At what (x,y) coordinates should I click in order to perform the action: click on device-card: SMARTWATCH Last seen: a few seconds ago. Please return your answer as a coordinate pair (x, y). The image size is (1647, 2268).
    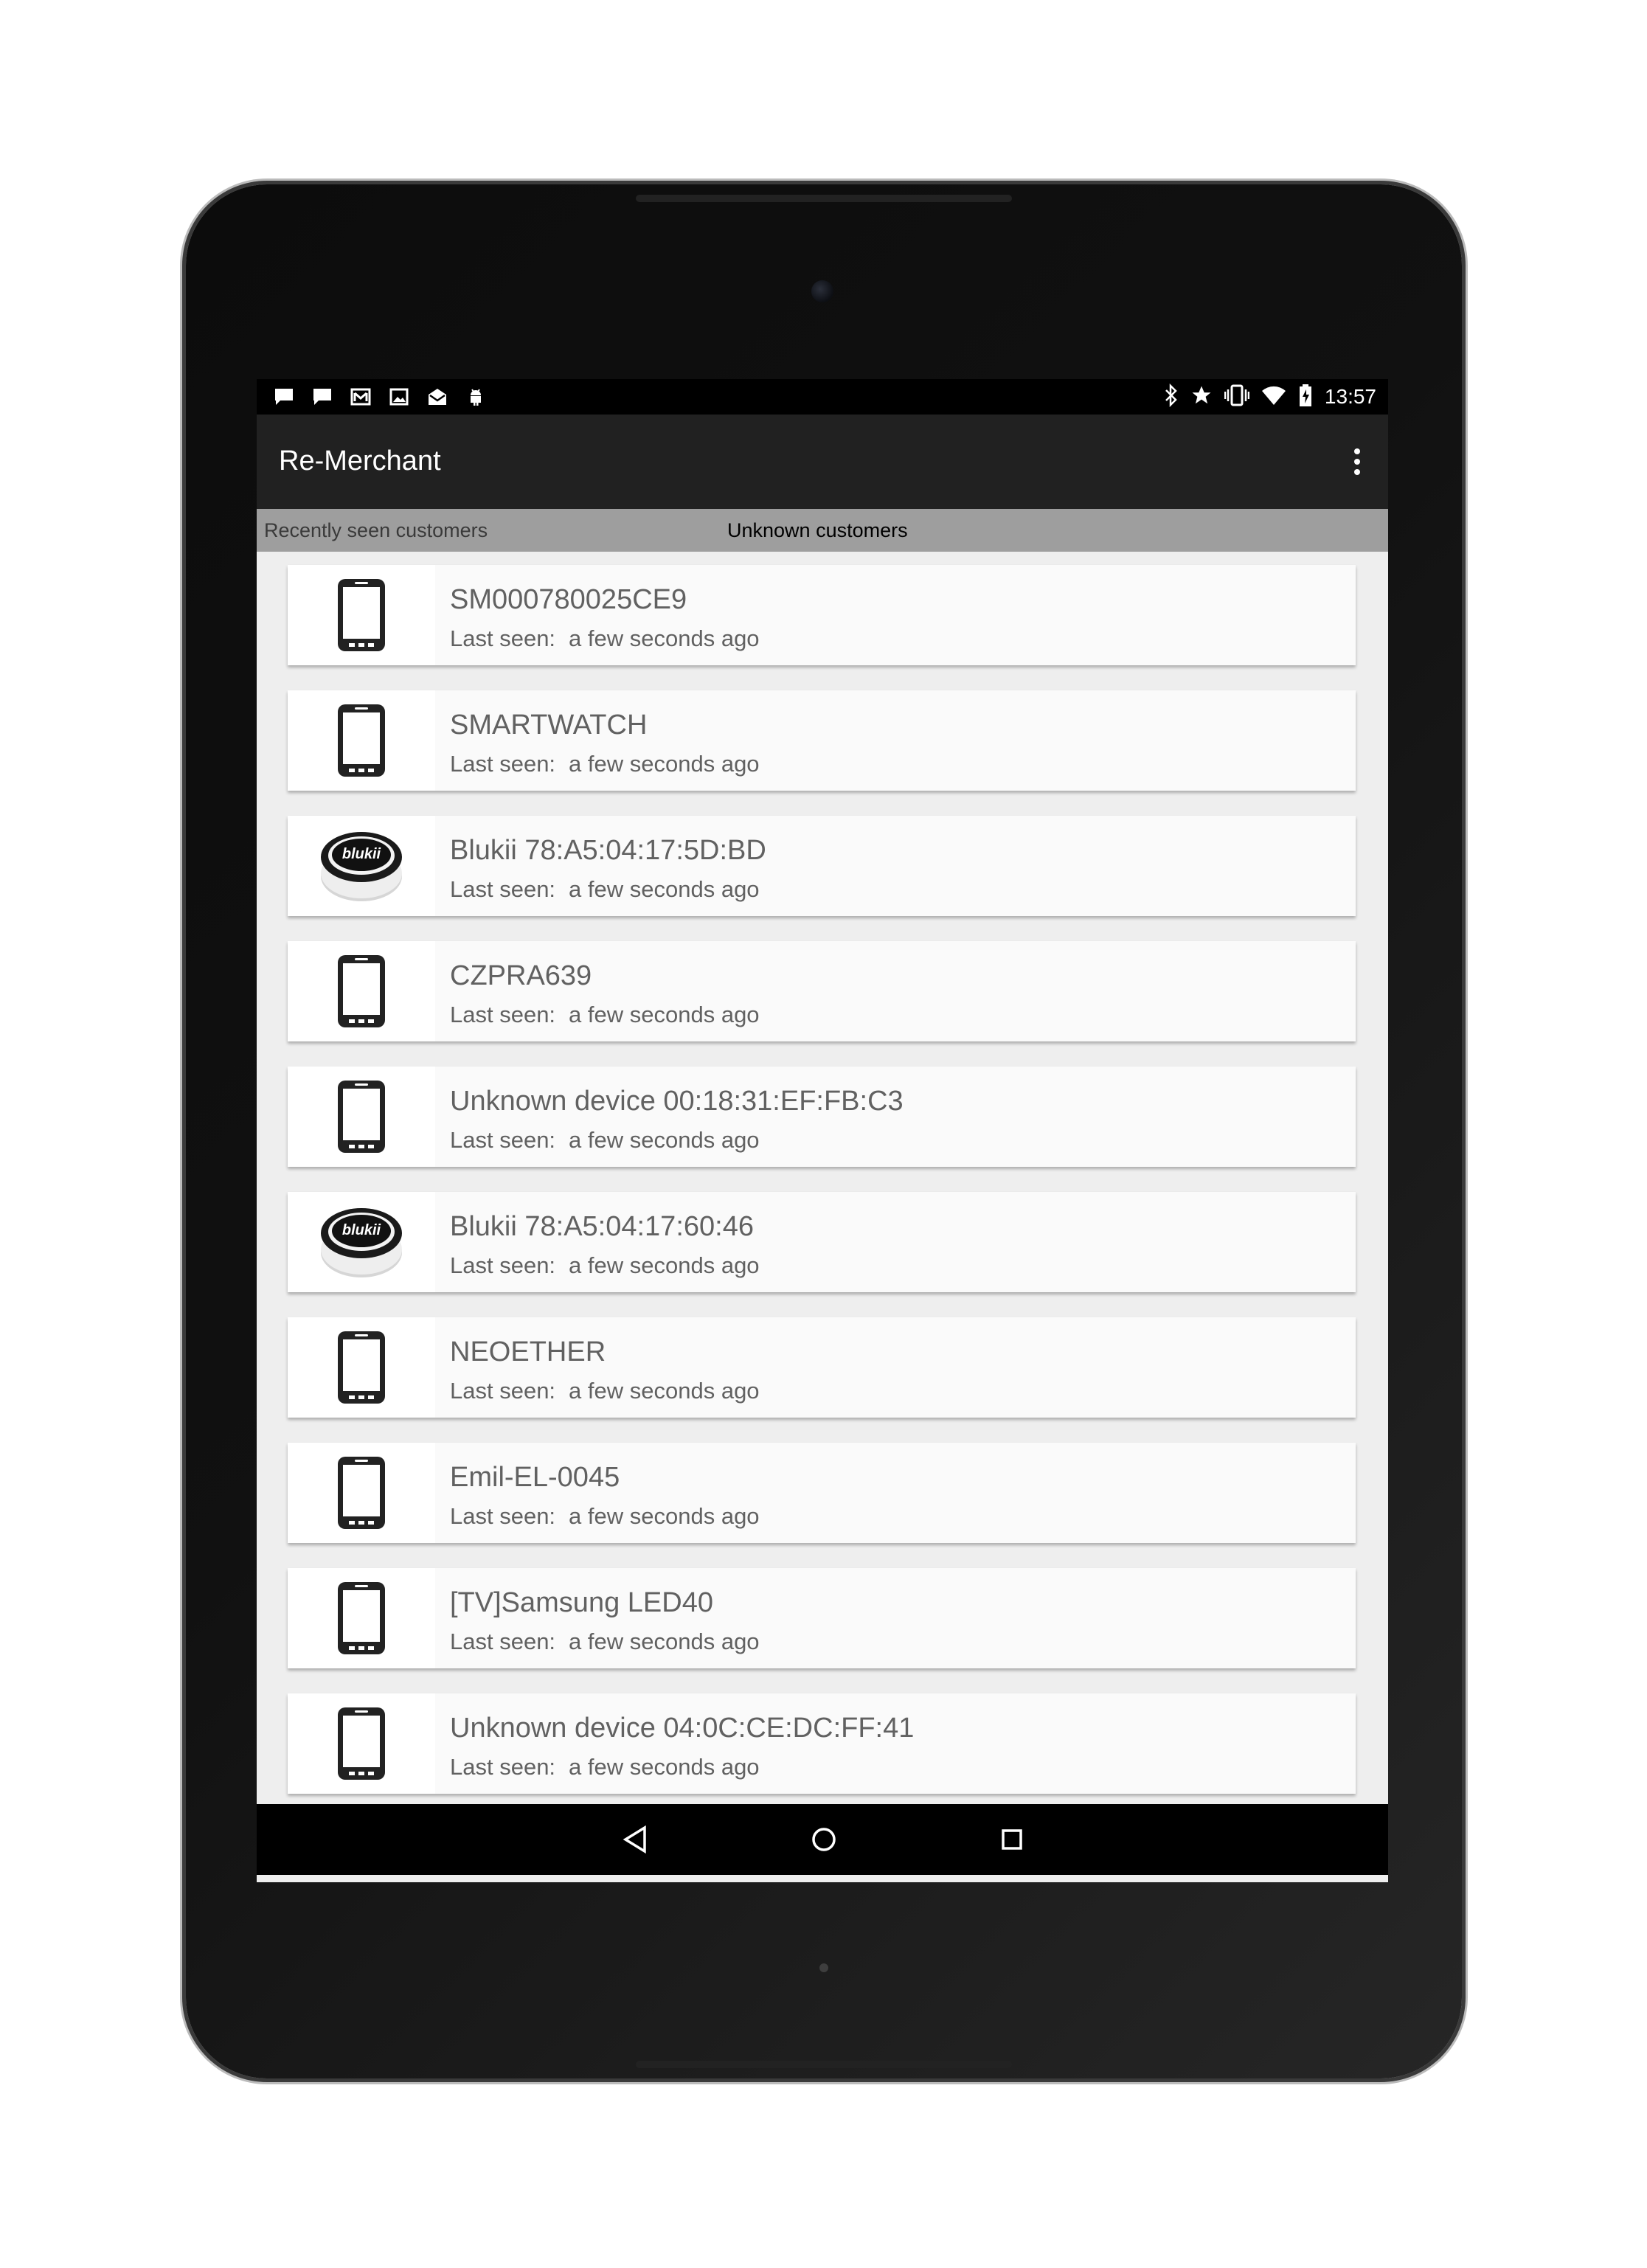
    Looking at the image, I should click on (822, 740).